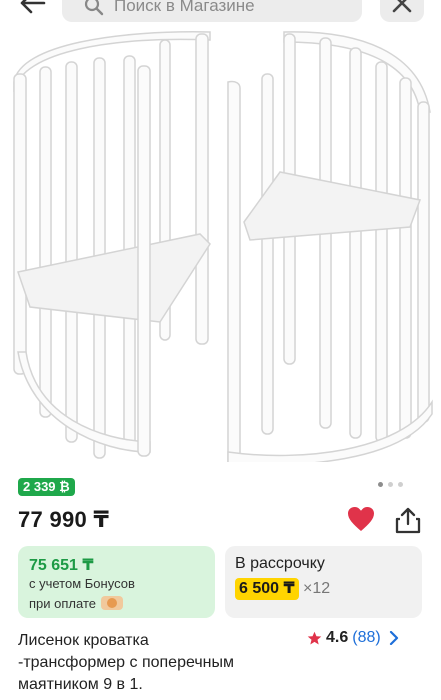 This screenshot has width=441, height=700. I want to click on heart-icon, so click(361, 519).